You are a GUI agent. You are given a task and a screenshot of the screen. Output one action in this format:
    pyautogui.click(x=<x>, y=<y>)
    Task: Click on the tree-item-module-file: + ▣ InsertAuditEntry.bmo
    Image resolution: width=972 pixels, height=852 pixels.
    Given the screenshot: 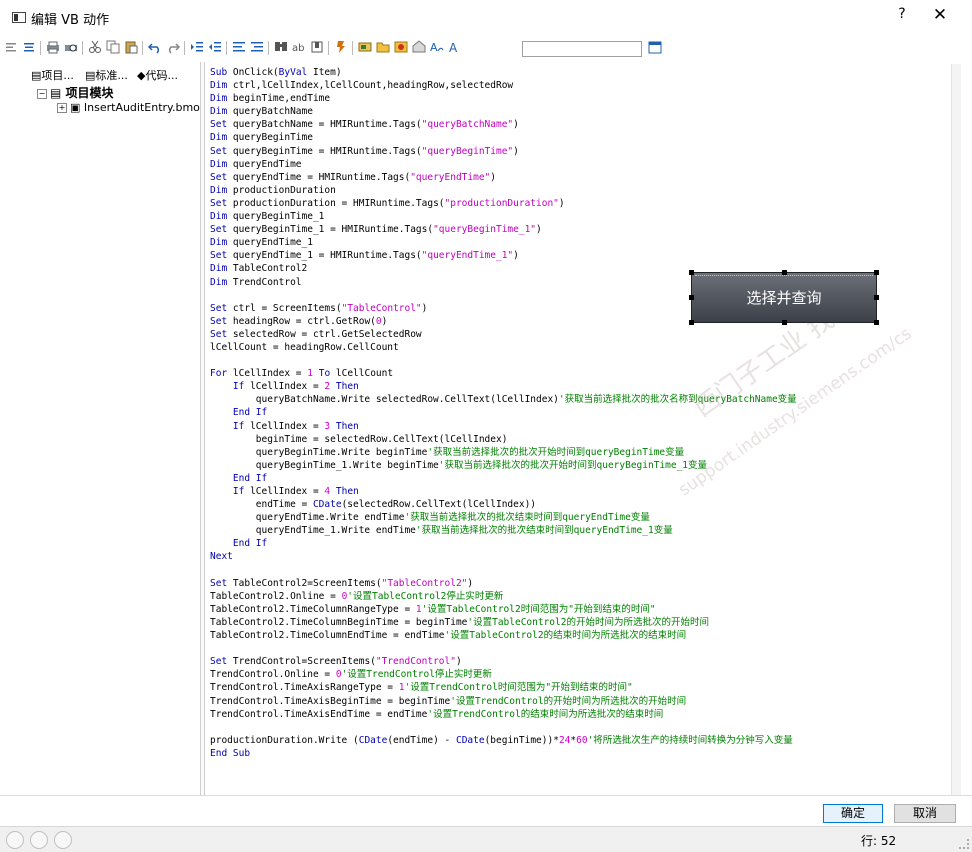 What is the action you would take?
    pyautogui.click(x=128, y=107)
    